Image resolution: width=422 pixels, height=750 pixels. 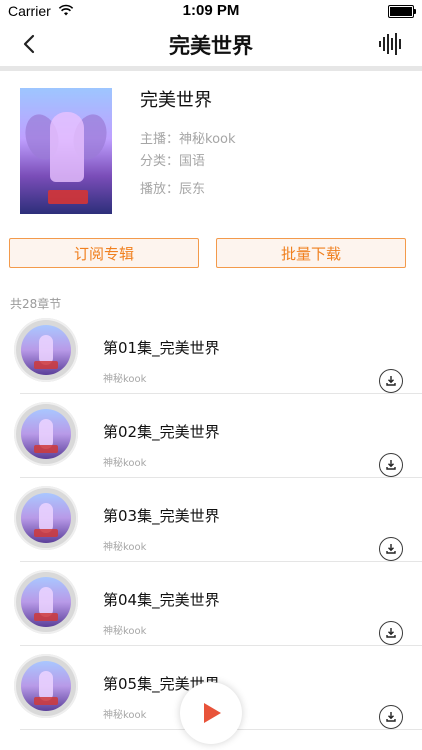 What do you see at coordinates (161, 348) in the screenshot?
I see `episode-title: 第01集_完美世界` at bounding box center [161, 348].